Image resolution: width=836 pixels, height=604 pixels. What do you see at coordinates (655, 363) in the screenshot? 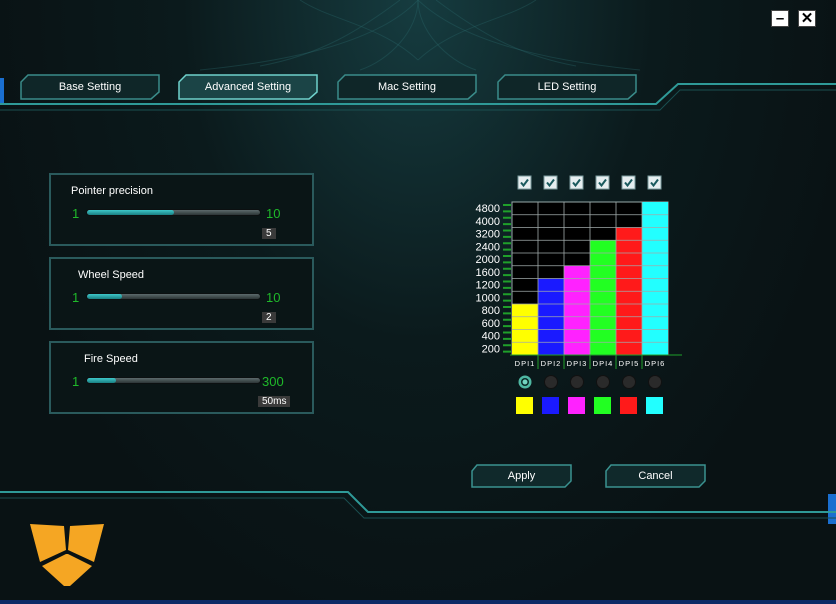
I see `x-category-label: DPI6` at bounding box center [655, 363].